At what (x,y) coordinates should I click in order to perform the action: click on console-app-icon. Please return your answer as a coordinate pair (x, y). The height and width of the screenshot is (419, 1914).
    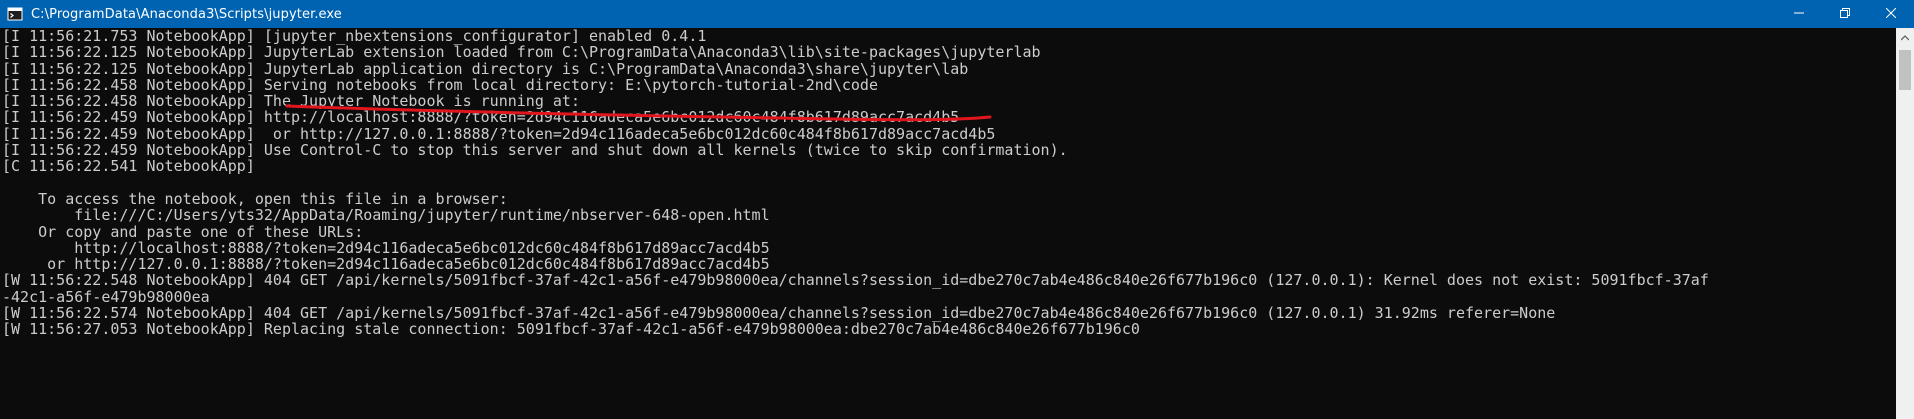
    Looking at the image, I should click on (15, 14).